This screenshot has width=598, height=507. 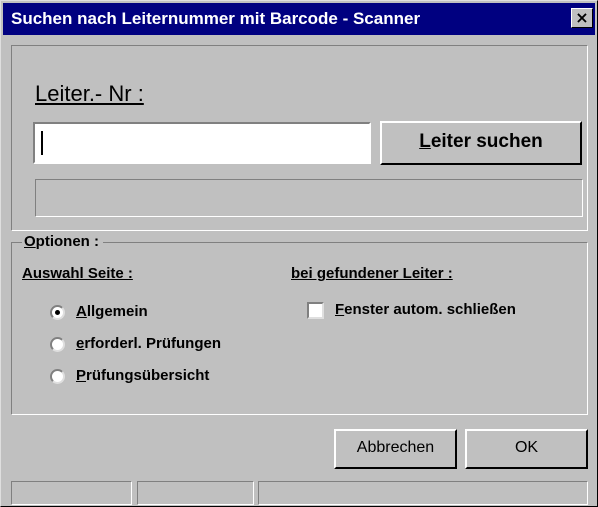 I want to click on text-caret, so click(x=42, y=143).